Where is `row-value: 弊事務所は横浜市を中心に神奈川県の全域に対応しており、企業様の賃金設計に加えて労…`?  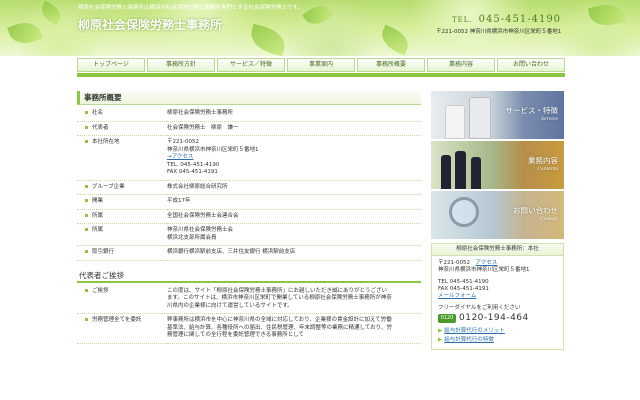
row-value: 弊事務所は横浜市を中心に神奈川県の全域に対応しており、企業様の賃金設計に加えて労… is located at coordinates (279, 320).